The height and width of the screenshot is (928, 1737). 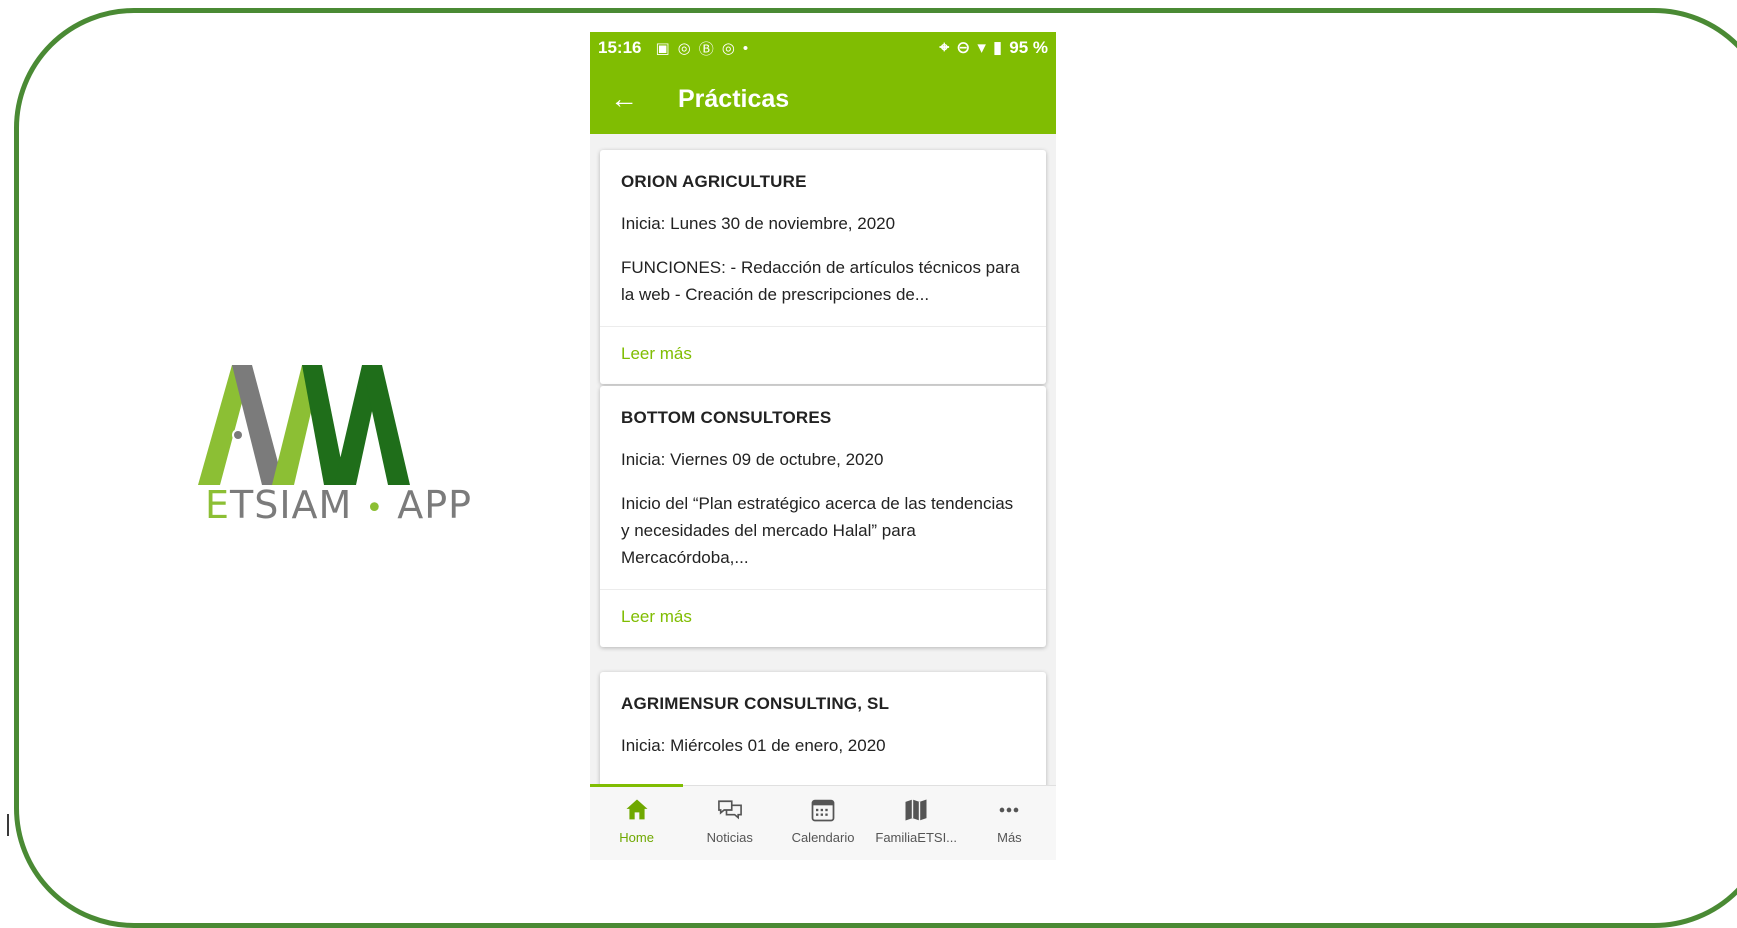 What do you see at coordinates (8, 825) in the screenshot?
I see `edge-mark` at bounding box center [8, 825].